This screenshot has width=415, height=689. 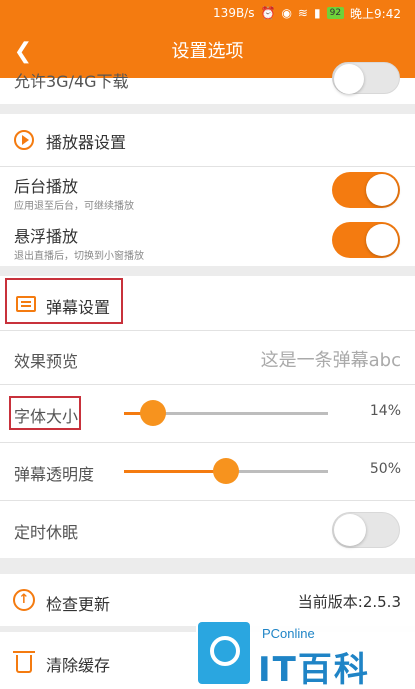 What do you see at coordinates (375, 13) in the screenshot?
I see `clock: 晚上9:42` at bounding box center [375, 13].